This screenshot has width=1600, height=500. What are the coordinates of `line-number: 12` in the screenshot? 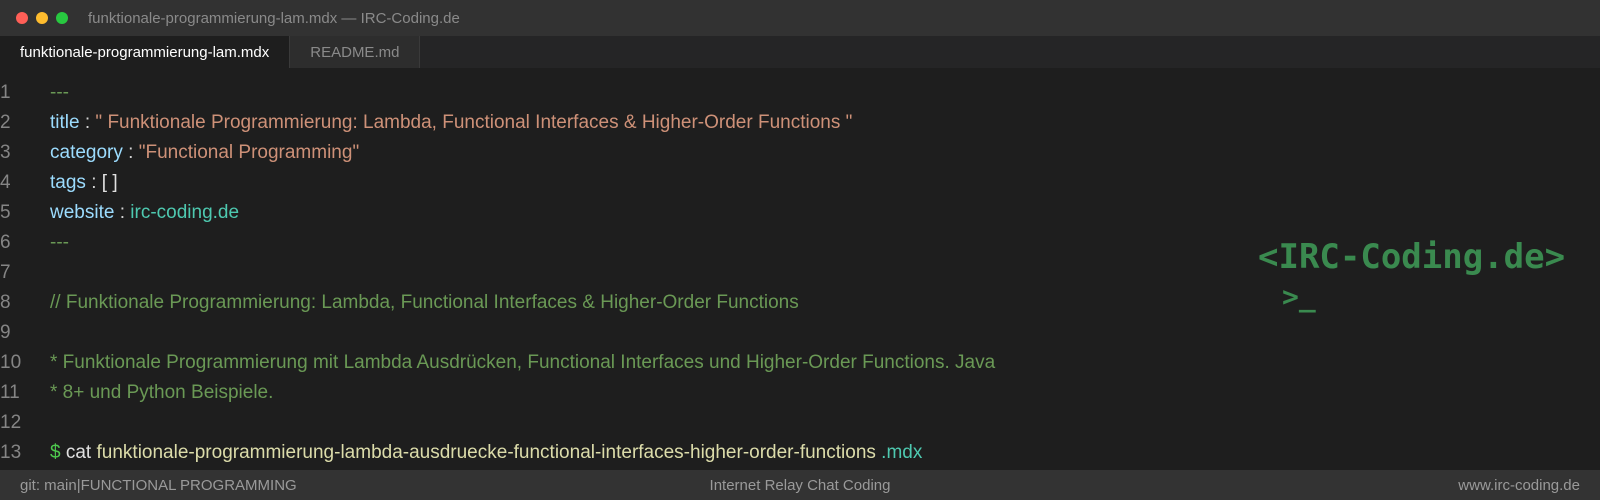 It's located at (11, 422).